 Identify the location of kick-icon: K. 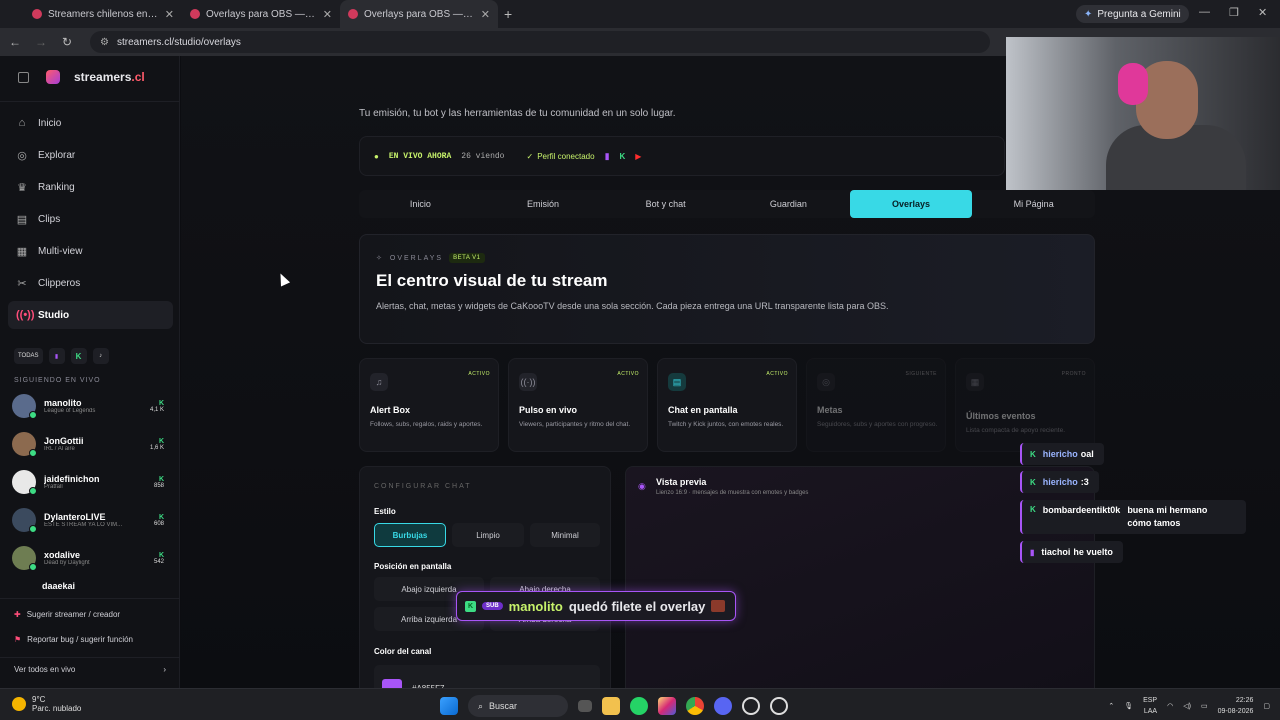
(161, 403).